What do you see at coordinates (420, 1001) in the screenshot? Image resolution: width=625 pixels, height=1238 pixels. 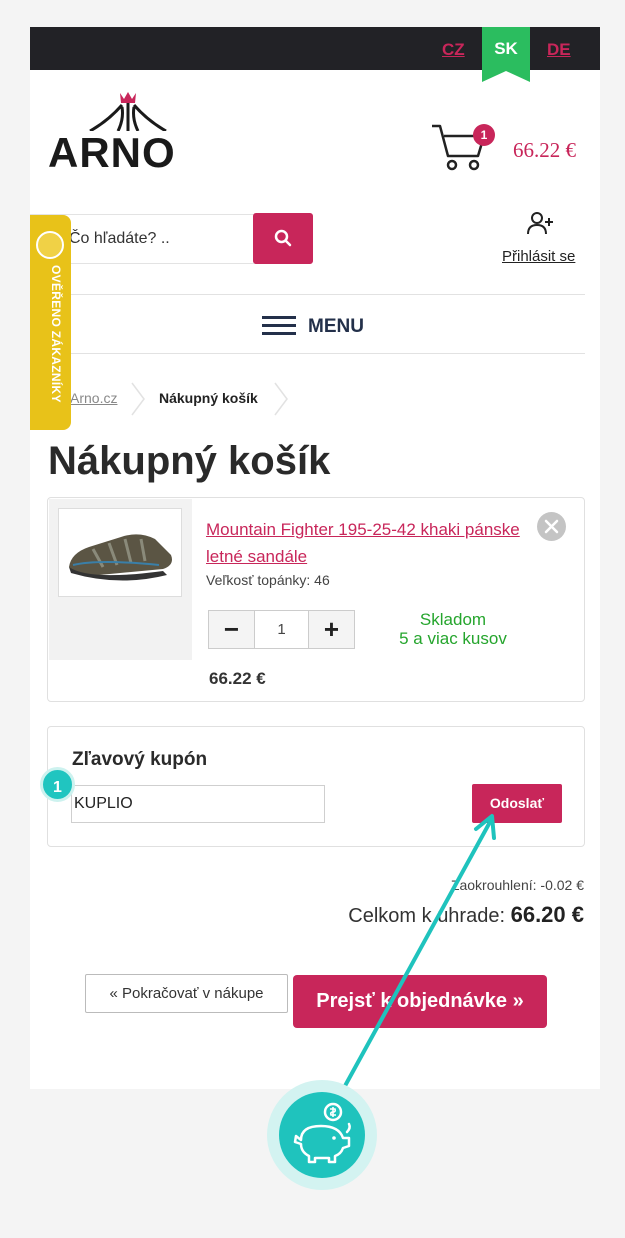 I see `proceed-to-order-button: Prejsť k objednávke »` at bounding box center [420, 1001].